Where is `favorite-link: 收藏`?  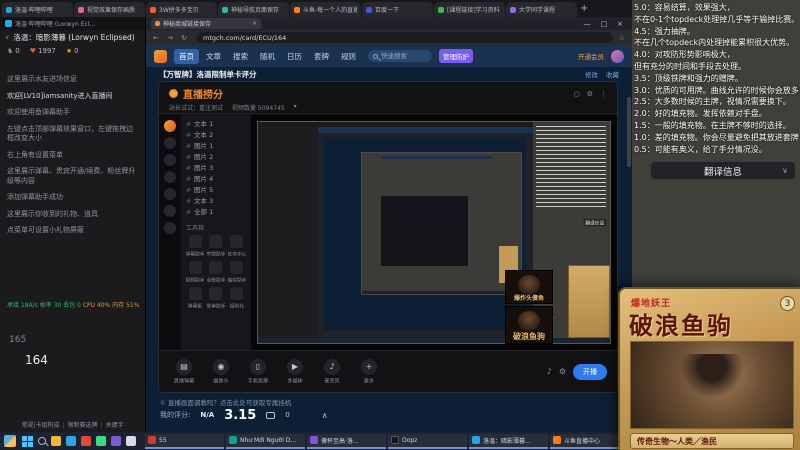
favorite-link: 收藏 is located at coordinates (612, 74).